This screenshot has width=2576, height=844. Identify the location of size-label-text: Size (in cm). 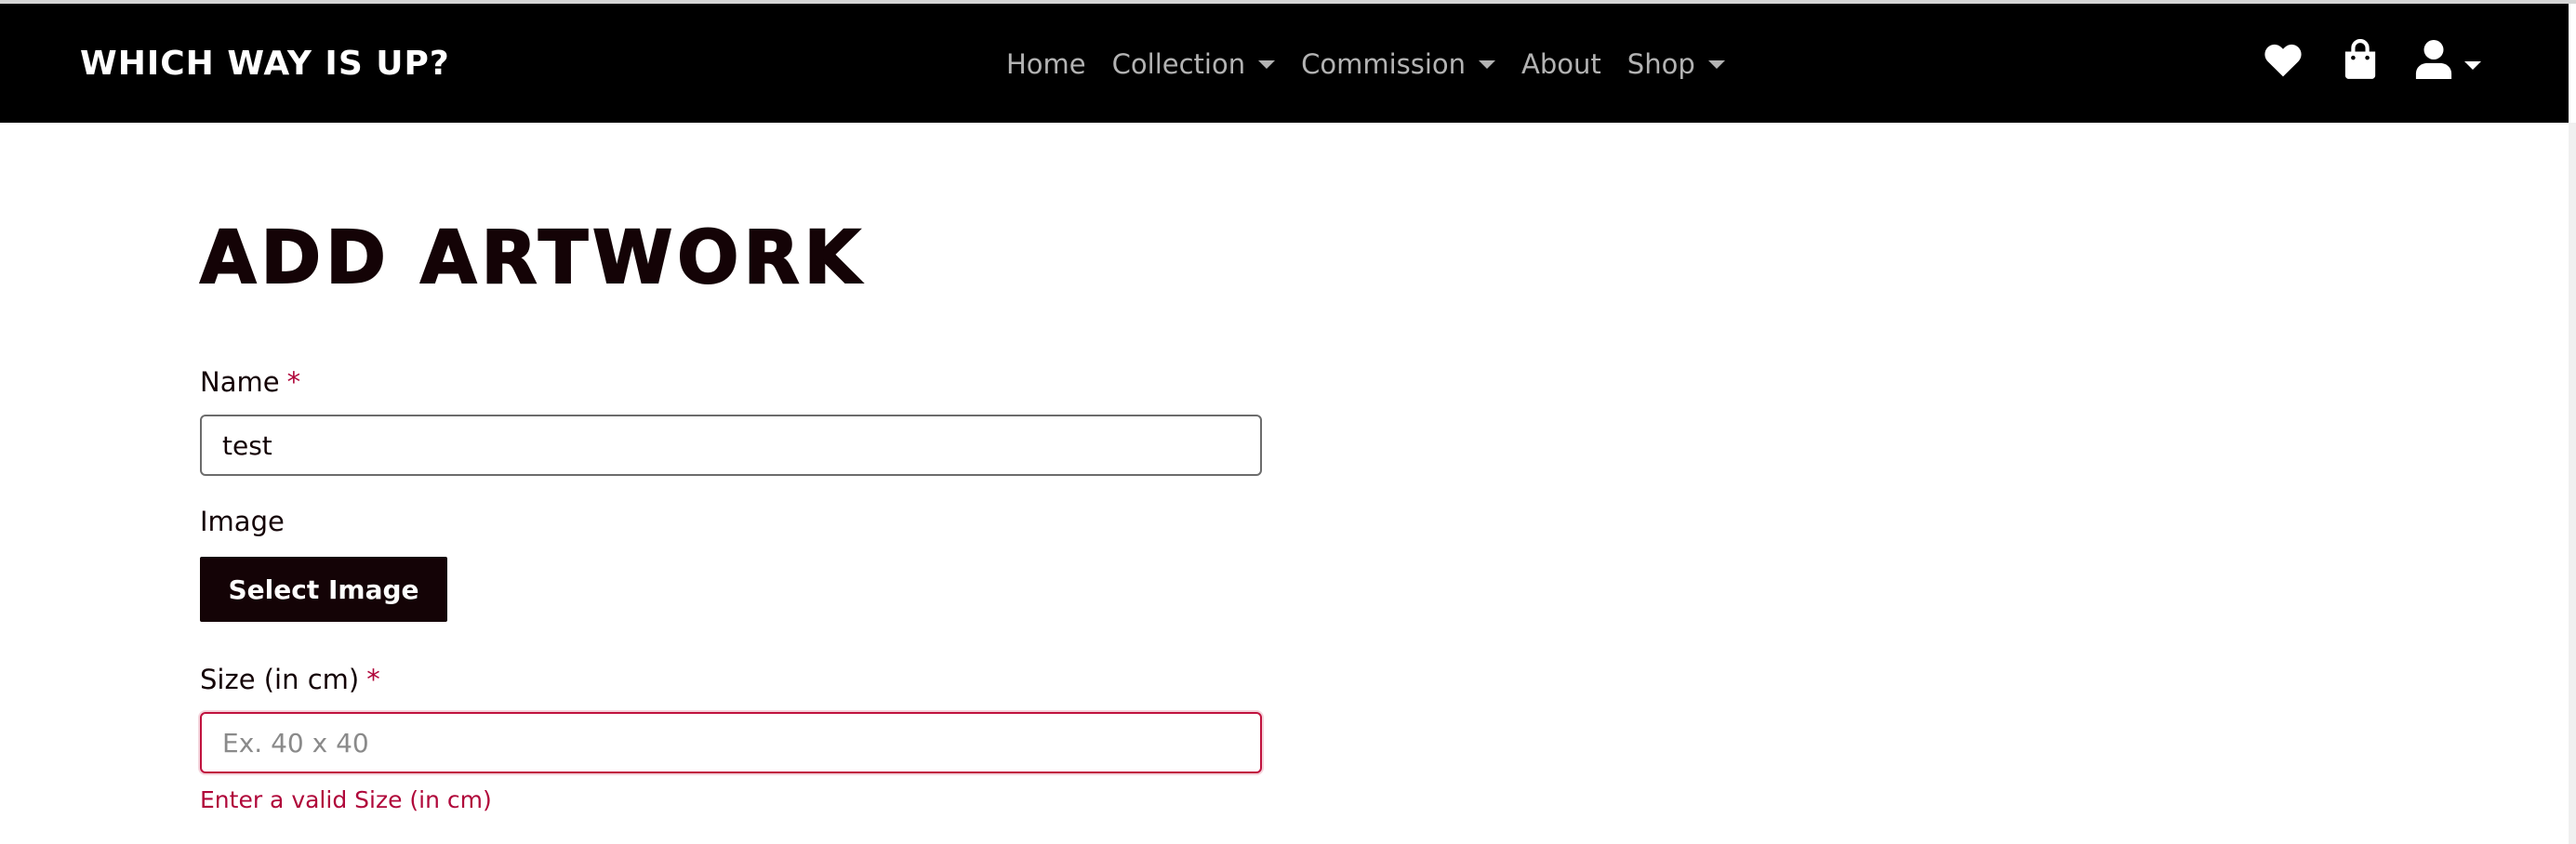
(280, 679).